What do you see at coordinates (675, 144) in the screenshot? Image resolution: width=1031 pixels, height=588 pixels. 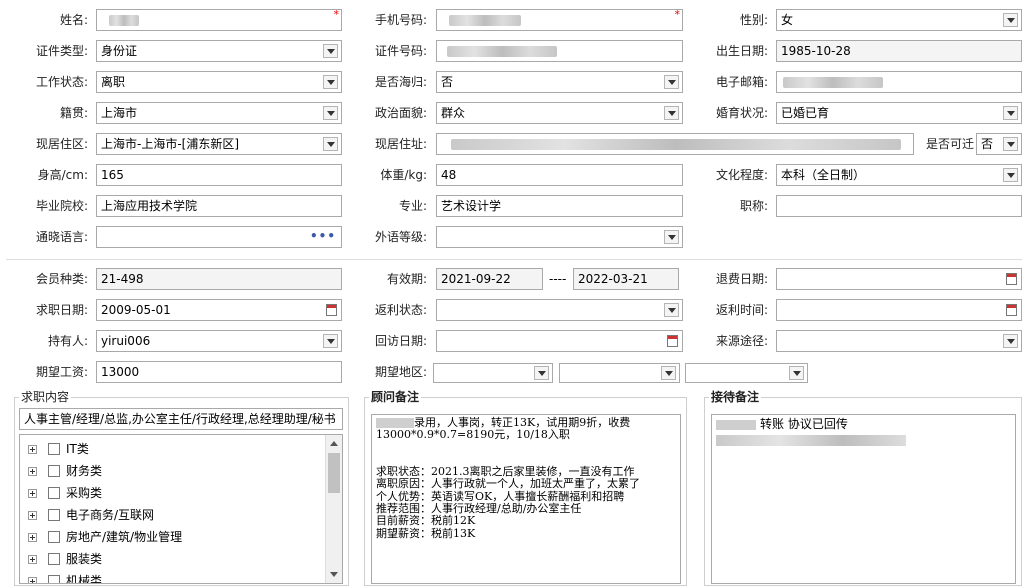 I see `address-input` at bounding box center [675, 144].